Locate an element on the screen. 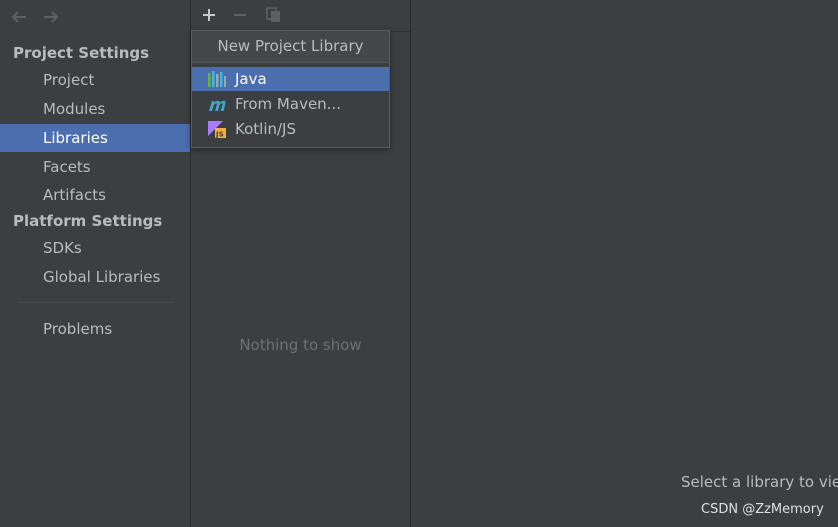 The image size is (838, 527). sidebar-divider is located at coordinates (96, 302).